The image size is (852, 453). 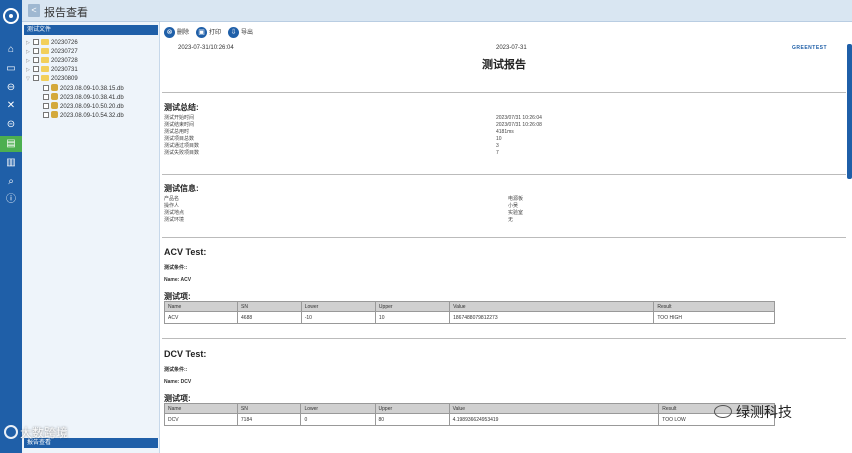 I want to click on test-title: ACV Test:, so click(x=185, y=252).